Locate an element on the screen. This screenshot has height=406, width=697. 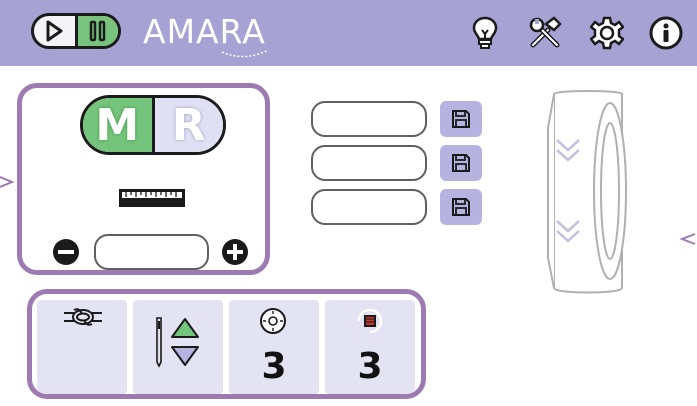
pause-icon is located at coordinates (97, 31).